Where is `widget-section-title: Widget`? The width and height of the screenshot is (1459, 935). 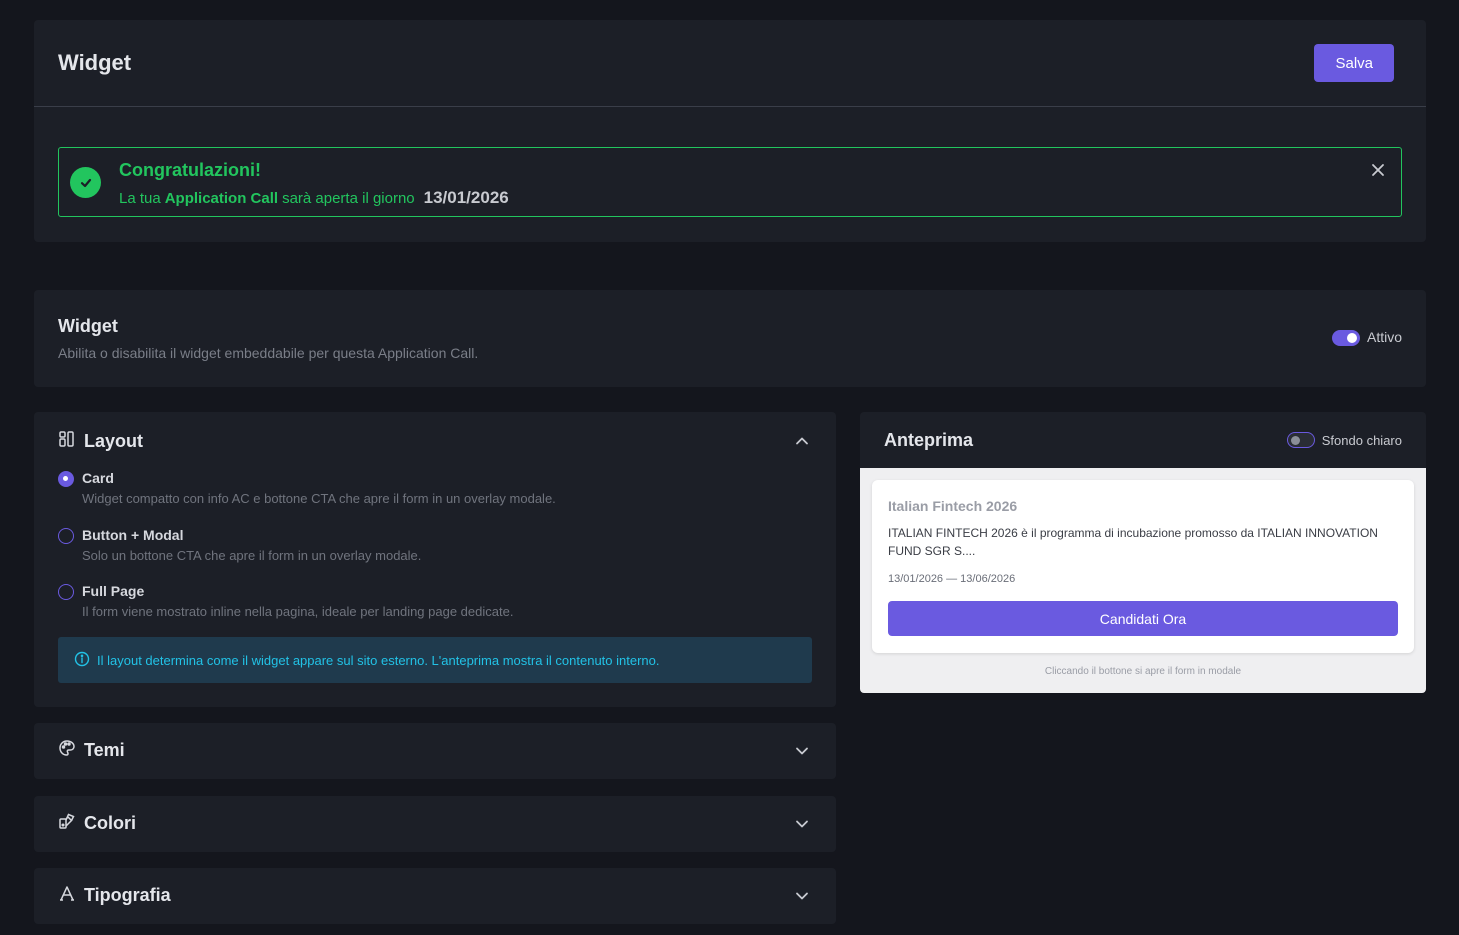 widget-section-title: Widget is located at coordinates (88, 326).